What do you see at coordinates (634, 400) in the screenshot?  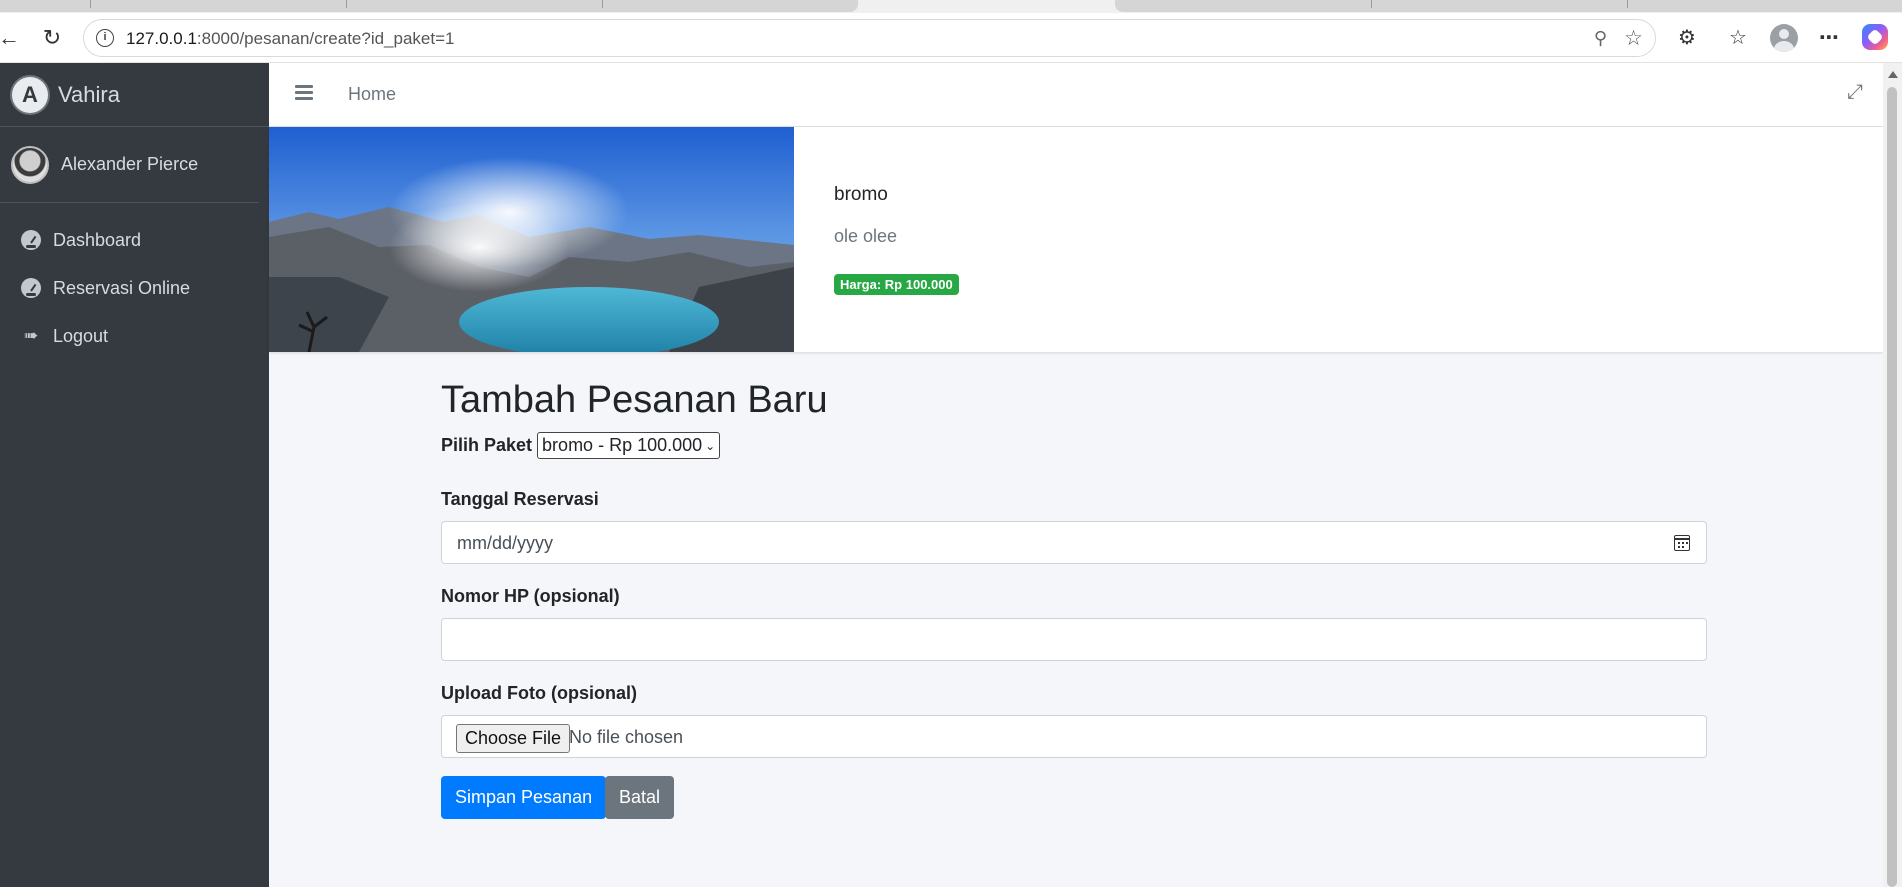 I see `page-title: Tambah Pesanan Baru` at bounding box center [634, 400].